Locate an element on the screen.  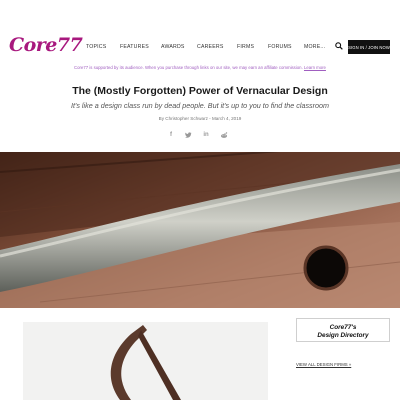
nav-item-awards: AWARDS is located at coordinates (173, 47).